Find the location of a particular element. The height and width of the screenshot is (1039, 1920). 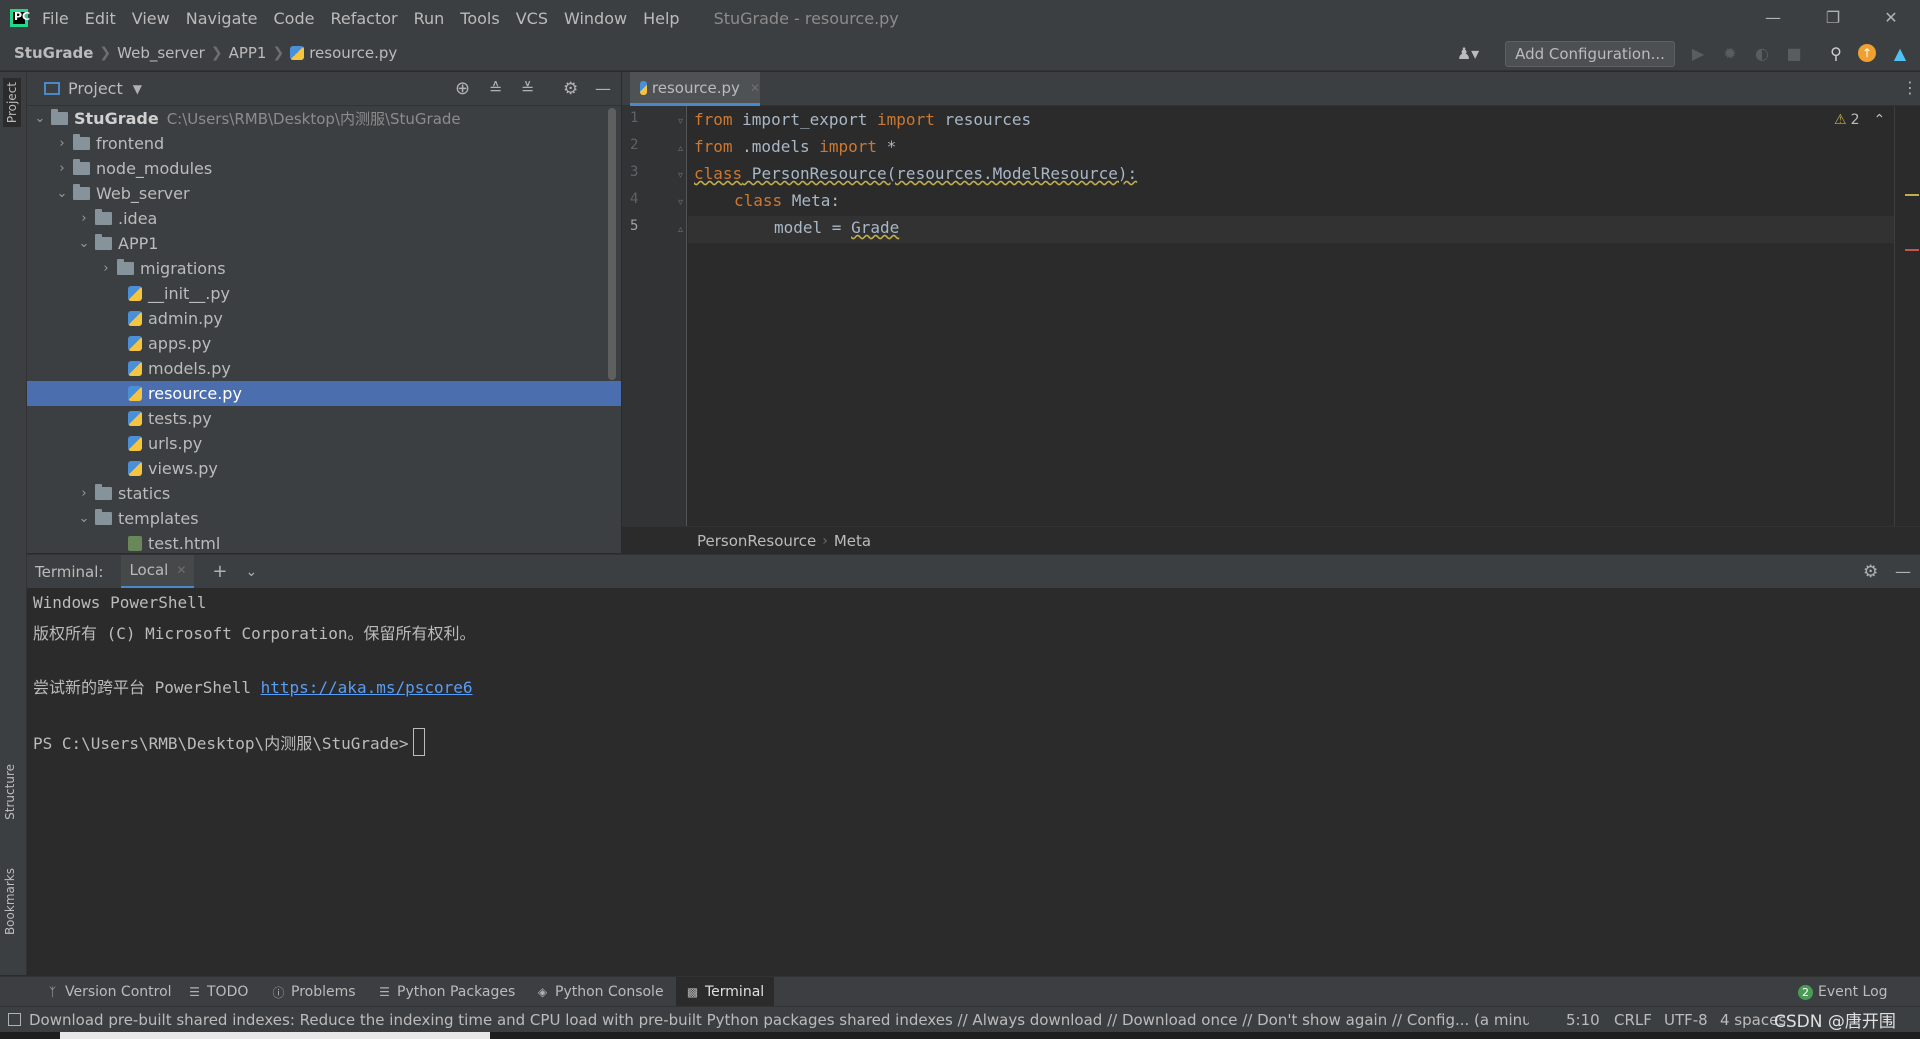

menu-vcs: VCS is located at coordinates (532, 18).